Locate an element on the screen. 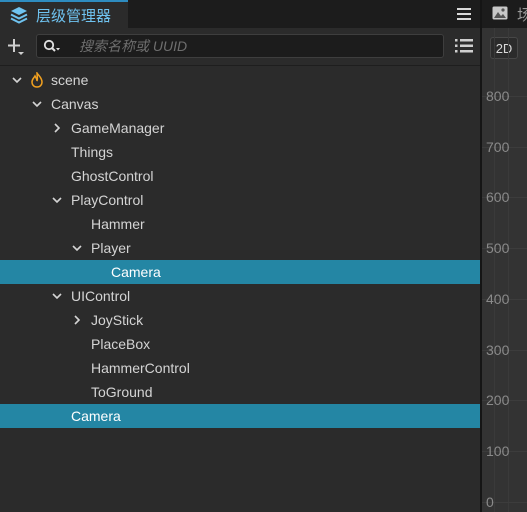 The height and width of the screenshot is (512, 527). tree-node-label: scene is located at coordinates (70, 80).